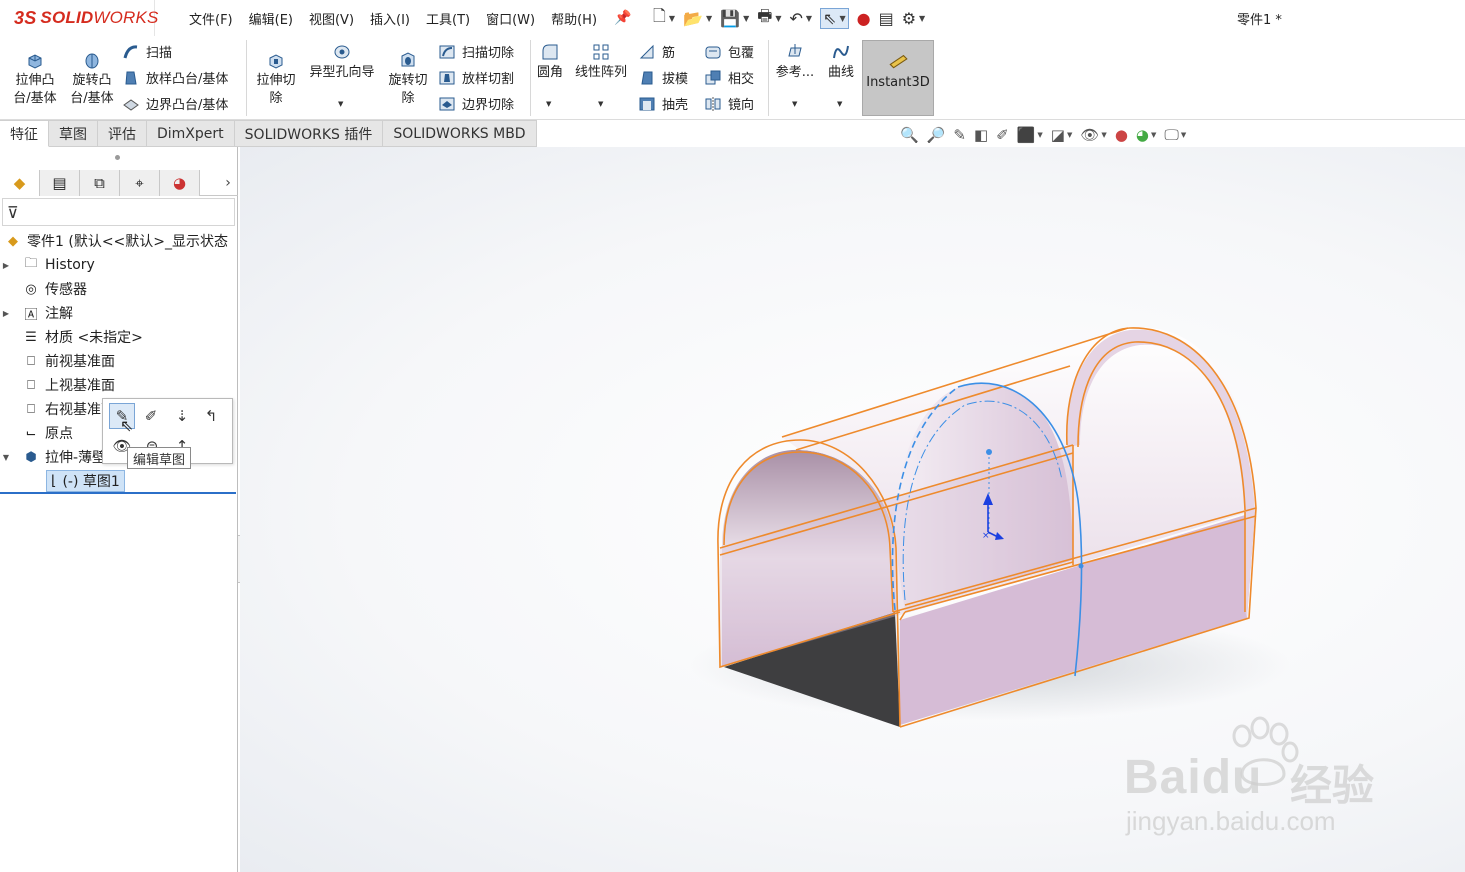 The image size is (1465, 872). I want to click on previous-view-button: ✎, so click(959, 135).